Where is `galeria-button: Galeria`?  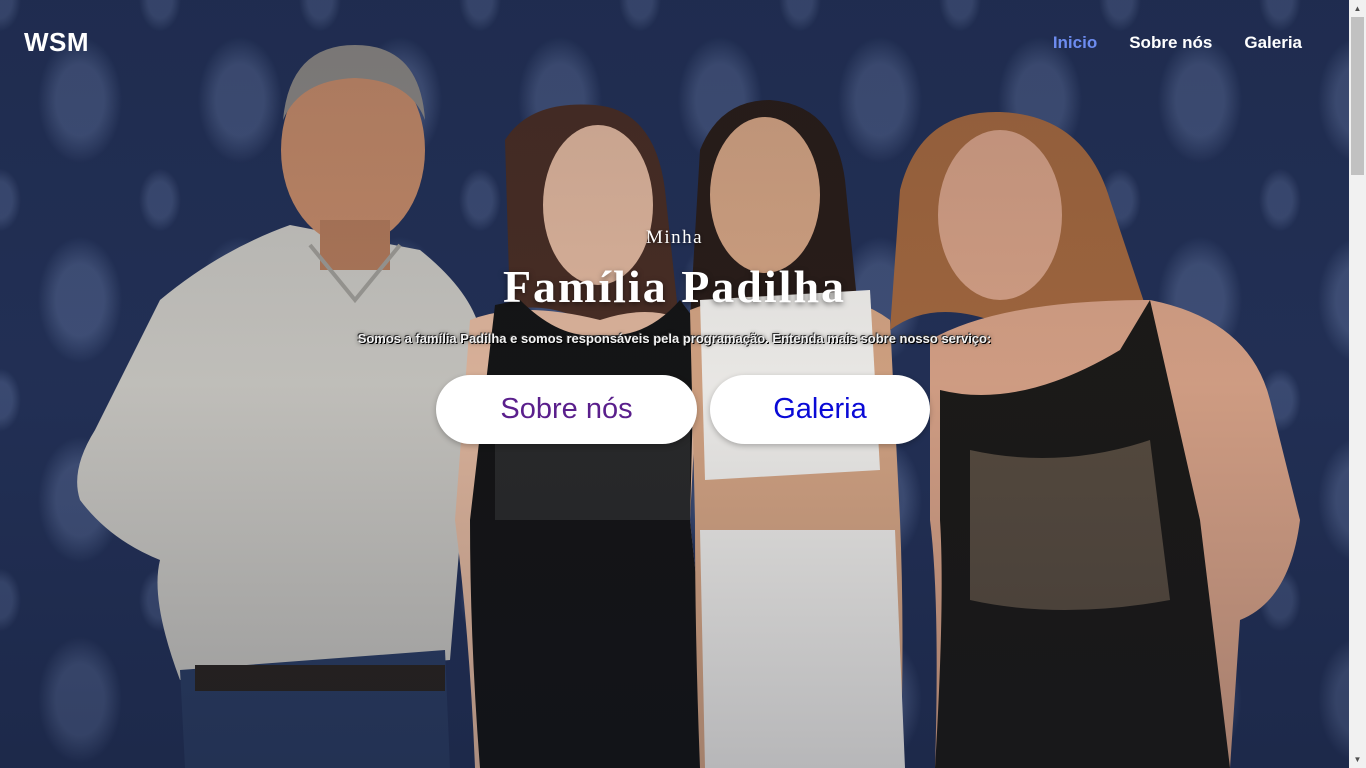
galeria-button: Galeria is located at coordinates (820, 409).